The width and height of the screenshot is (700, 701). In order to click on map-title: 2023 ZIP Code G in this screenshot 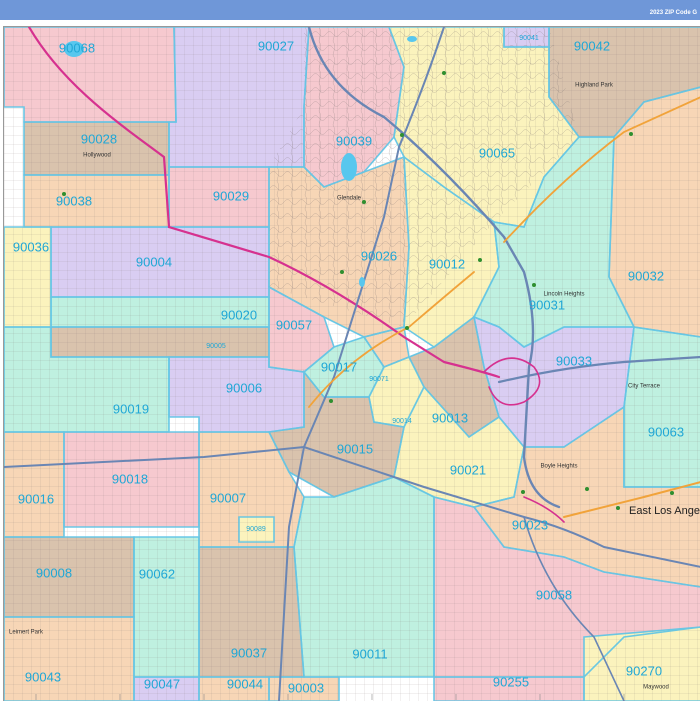, I will do `click(673, 13)`.